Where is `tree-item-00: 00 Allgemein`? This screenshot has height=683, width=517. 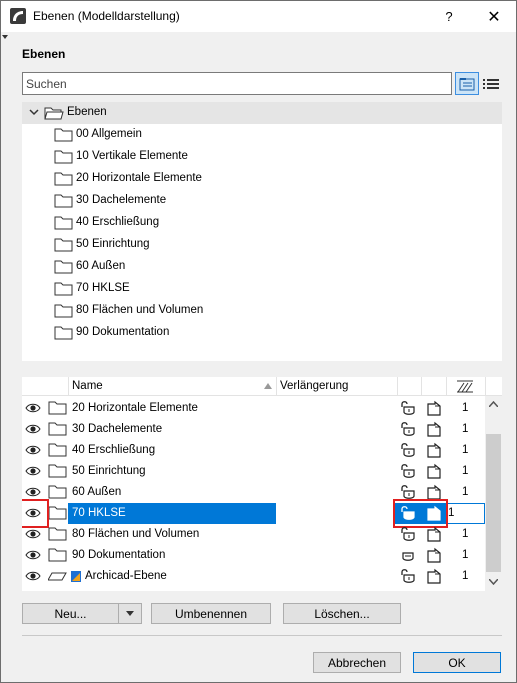 tree-item-00: 00 Allgemein is located at coordinates (262, 135).